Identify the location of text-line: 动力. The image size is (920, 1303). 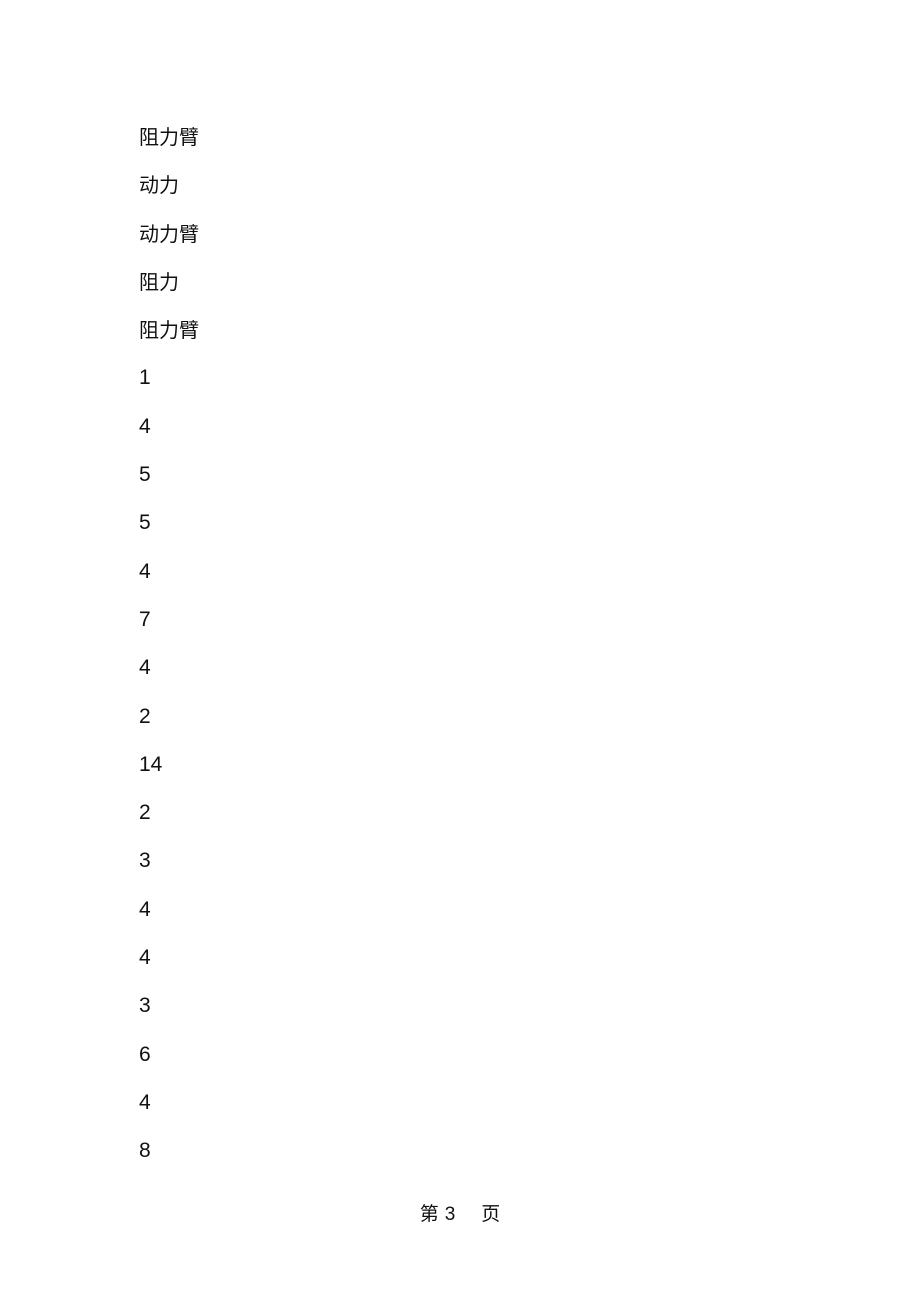
(159, 185).